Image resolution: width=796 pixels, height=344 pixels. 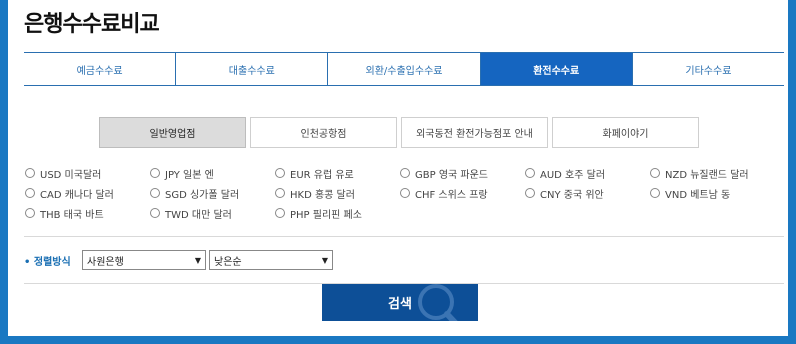 I want to click on currency-option: CNY 중국 위안, so click(x=587, y=193).